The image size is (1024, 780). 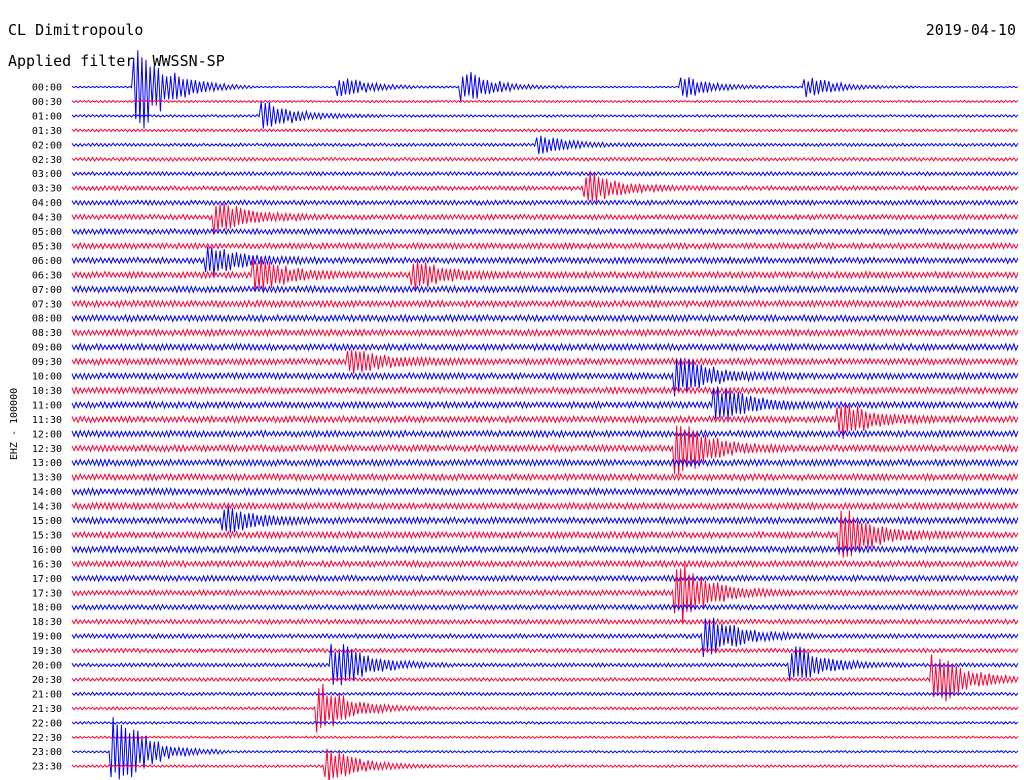 What do you see at coordinates (47, 651) in the screenshot?
I see `hour-label: 19:30` at bounding box center [47, 651].